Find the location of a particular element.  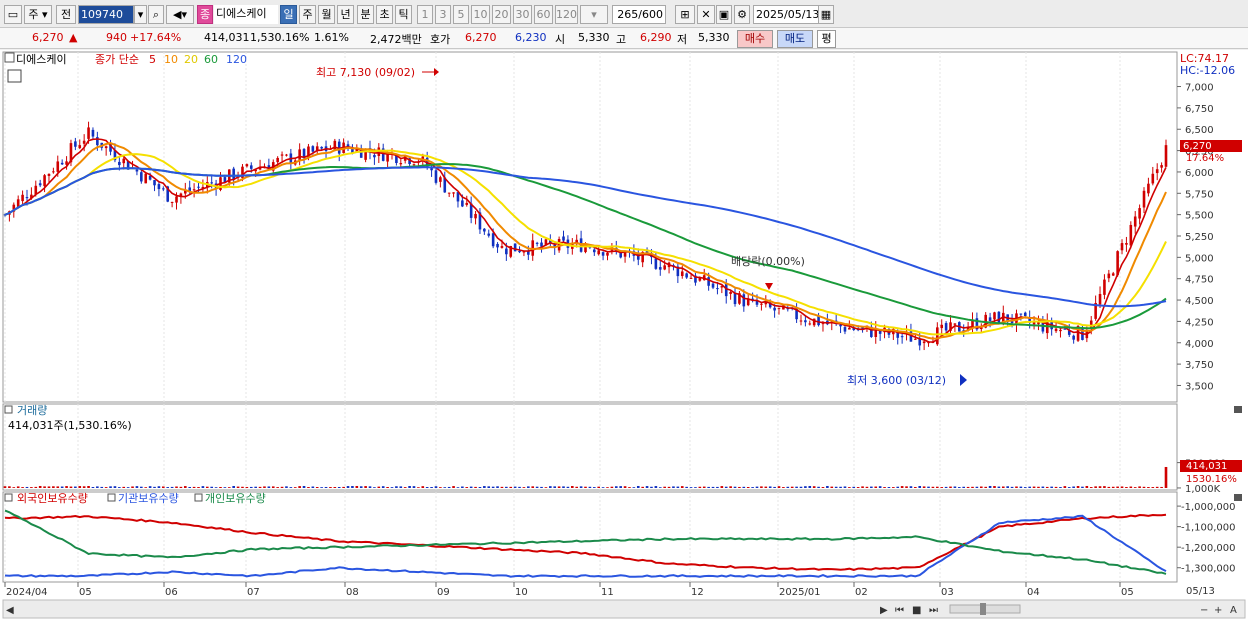

chart-settings-icon: ⊞ is located at coordinates (685, 14).